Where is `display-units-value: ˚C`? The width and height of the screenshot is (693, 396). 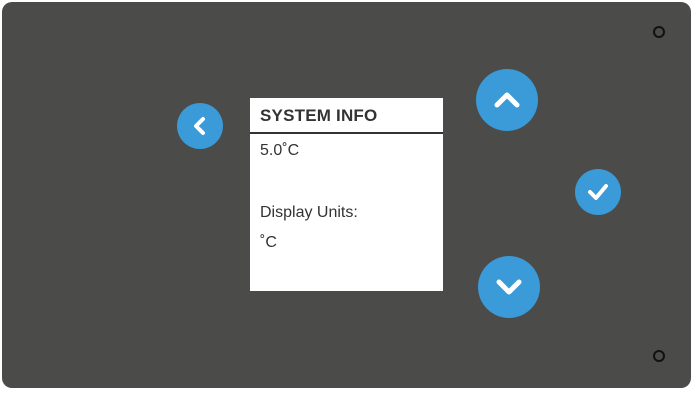 display-units-value: ˚C is located at coordinates (268, 242).